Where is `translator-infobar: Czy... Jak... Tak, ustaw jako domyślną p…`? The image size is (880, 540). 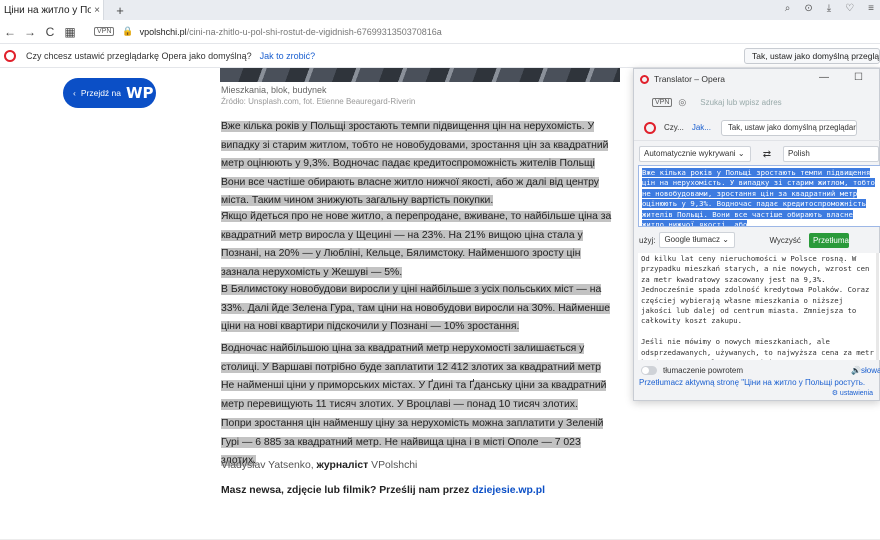
translator-infobar: Czy... Jak... Tak, ustaw jako domyślną p… is located at coordinates (757, 128).